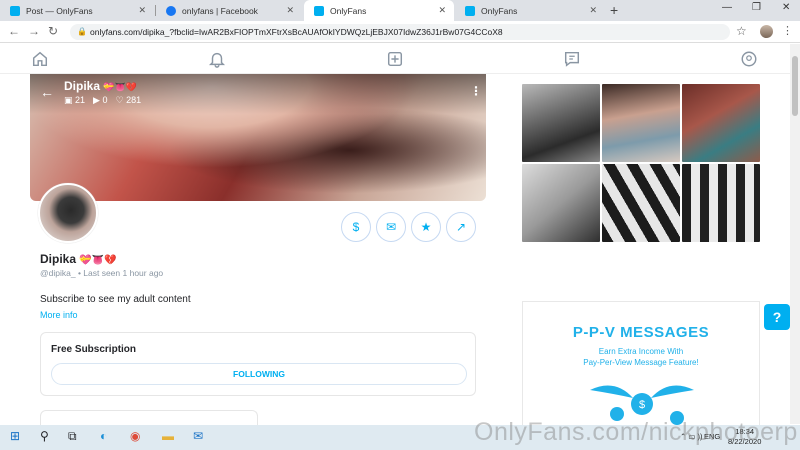 The height and width of the screenshot is (450, 800). Describe the element at coordinates (259, 374) in the screenshot. I see `following-button: FOLLOWING` at that location.